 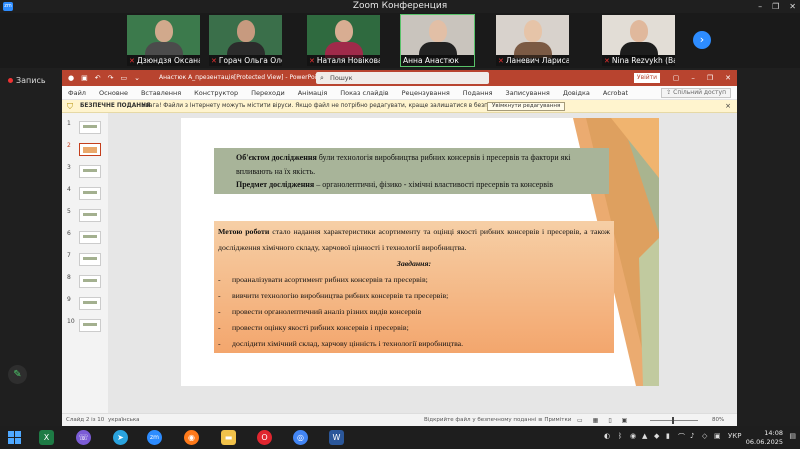 What do you see at coordinates (10, 80) in the screenshot?
I see `record-dot-icon` at bounding box center [10, 80].